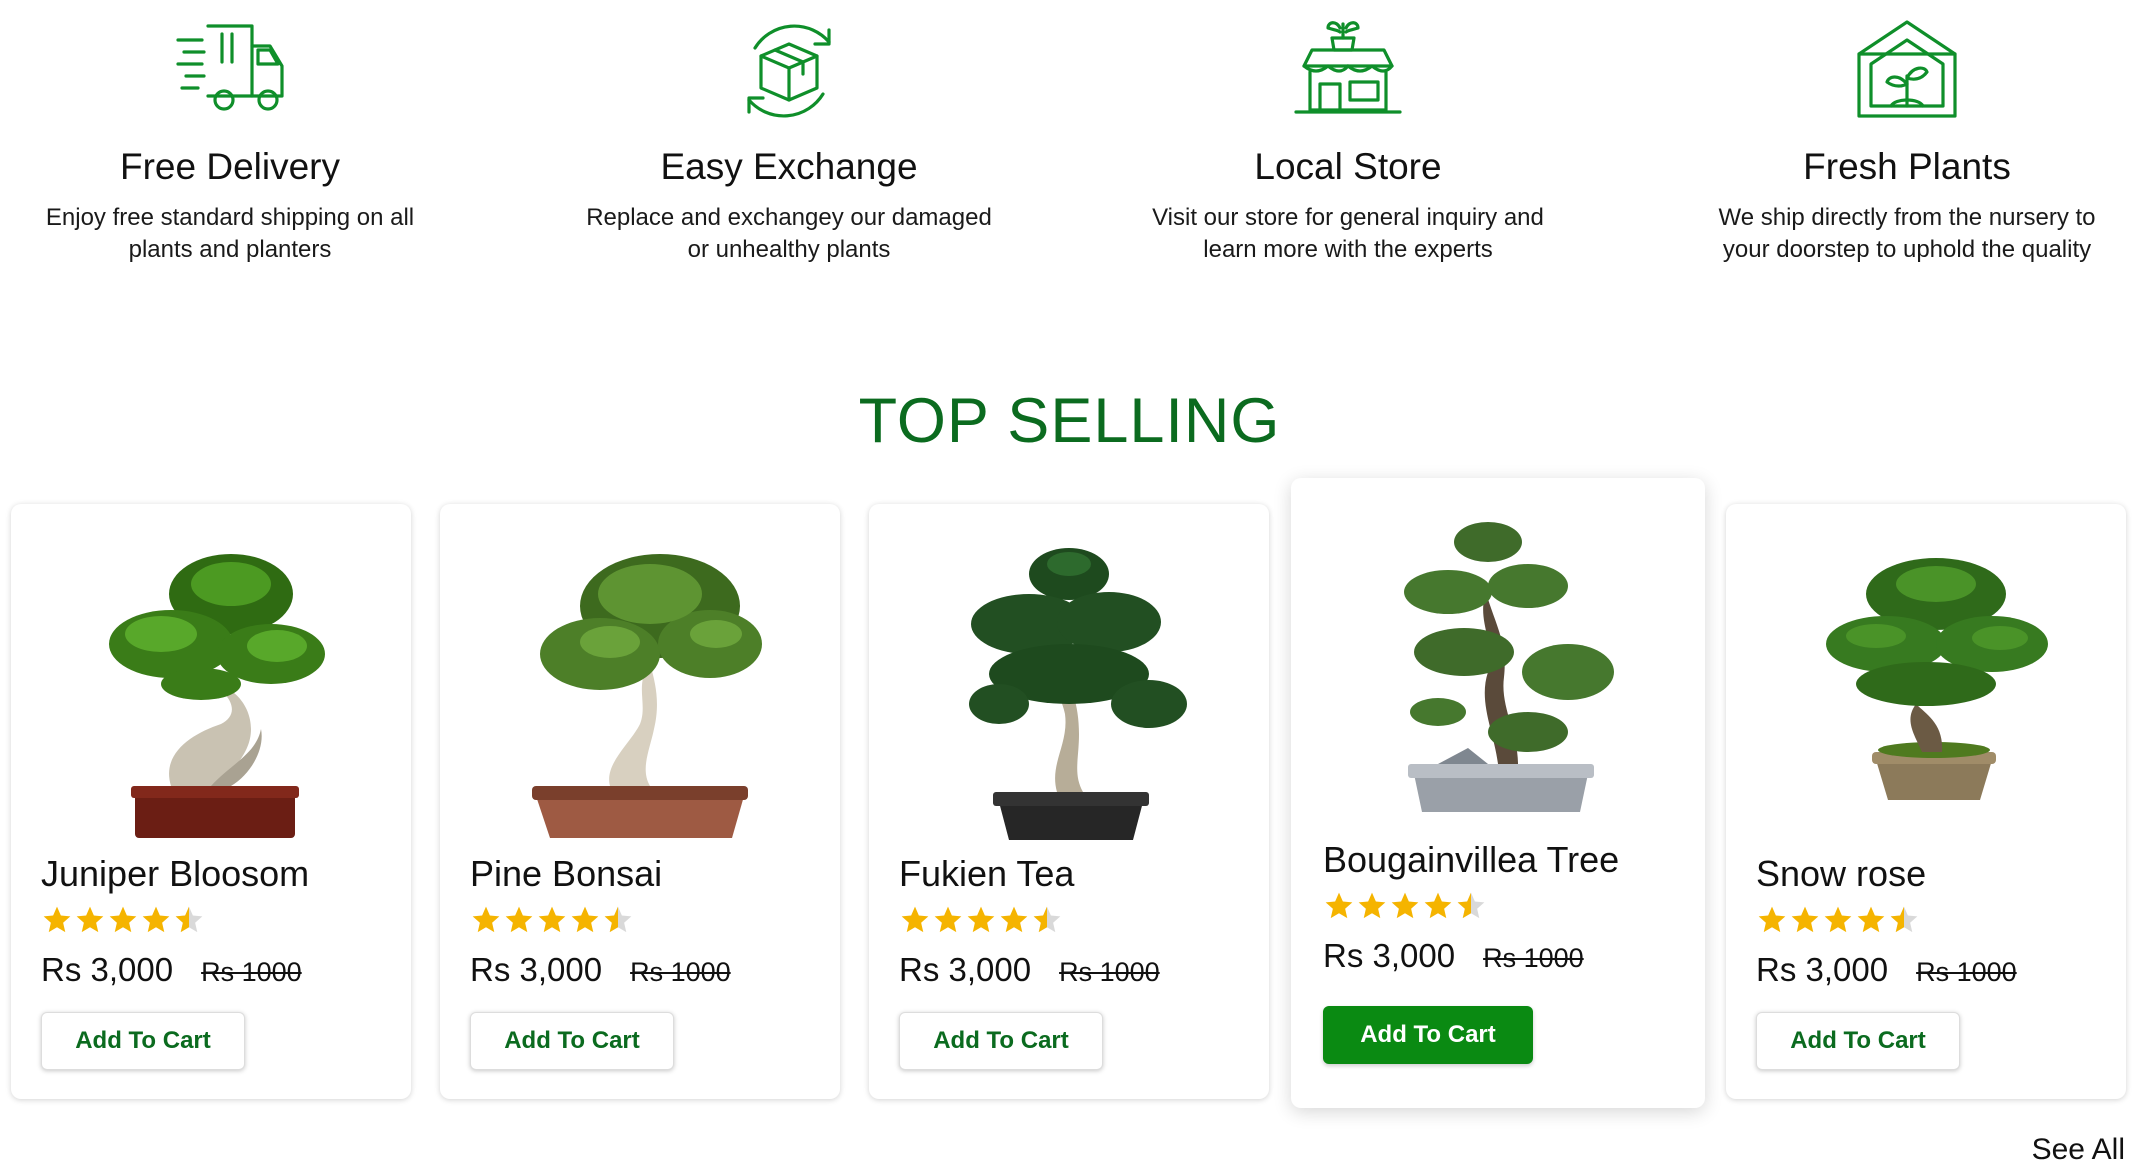  Describe the element at coordinates (647, 696) in the screenshot. I see `pine-bonsai-image` at that location.